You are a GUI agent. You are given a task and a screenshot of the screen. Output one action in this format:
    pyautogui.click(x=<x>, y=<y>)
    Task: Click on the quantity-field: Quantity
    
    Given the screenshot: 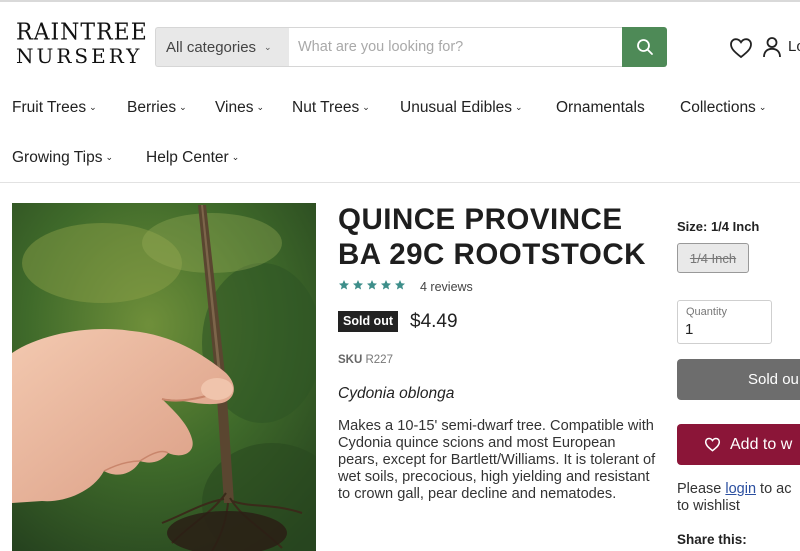 What is the action you would take?
    pyautogui.click(x=724, y=322)
    